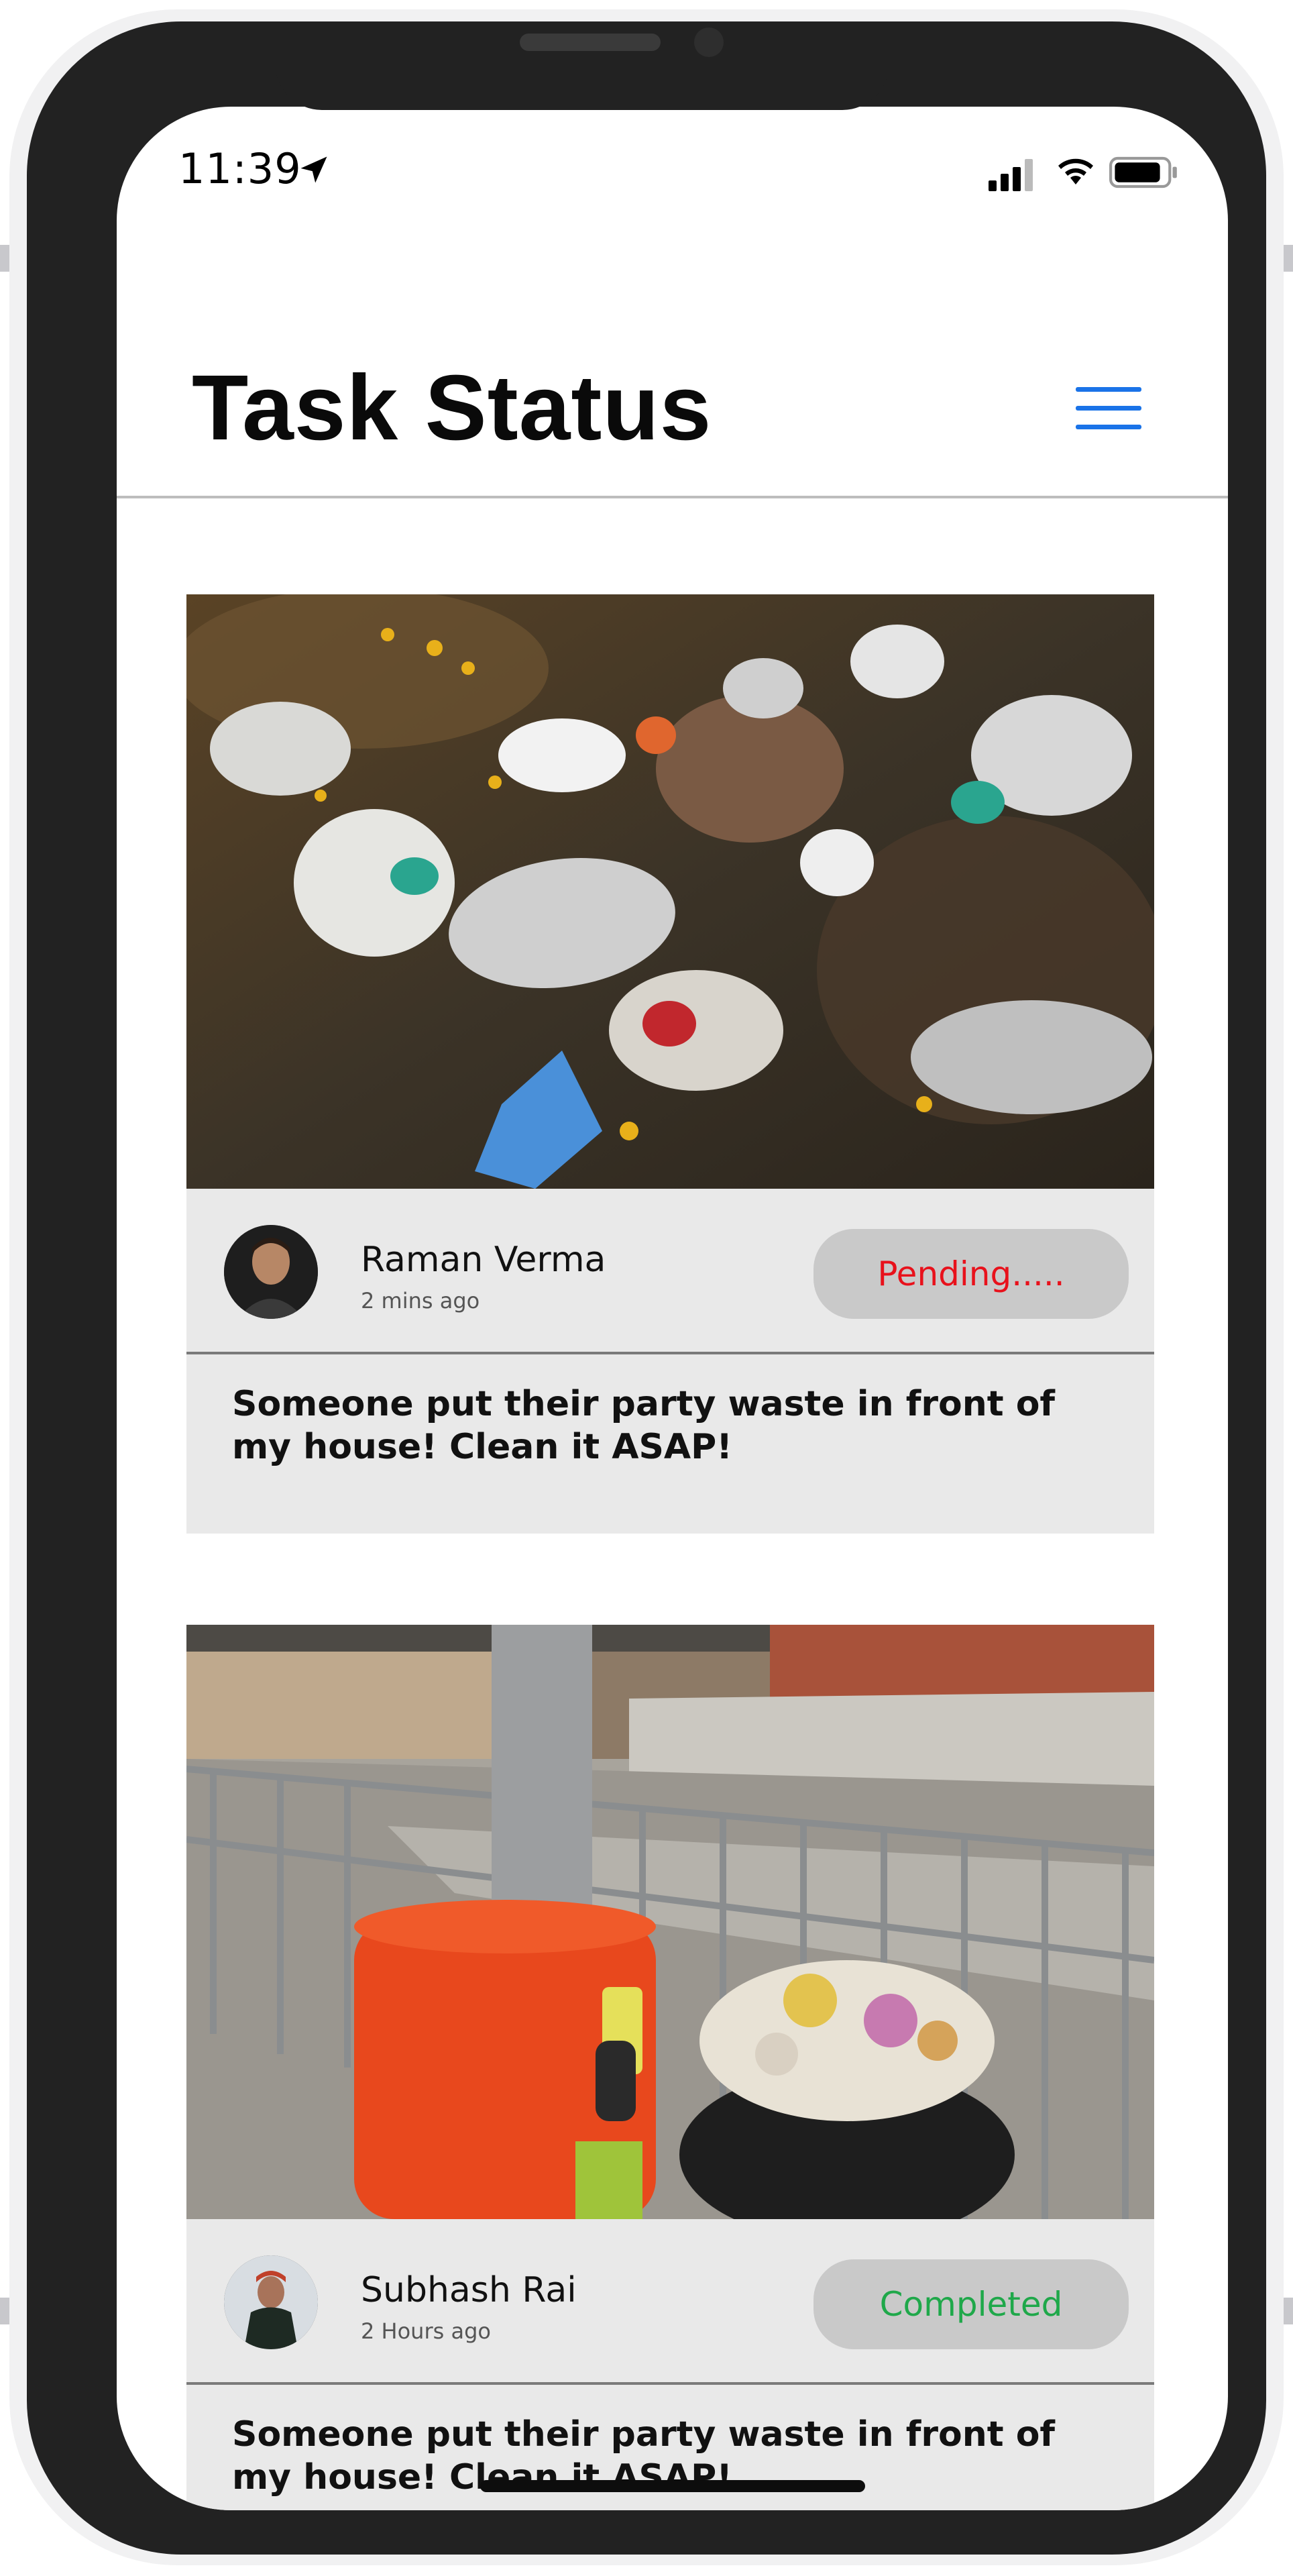  I want to click on header-divider, so click(672, 497).